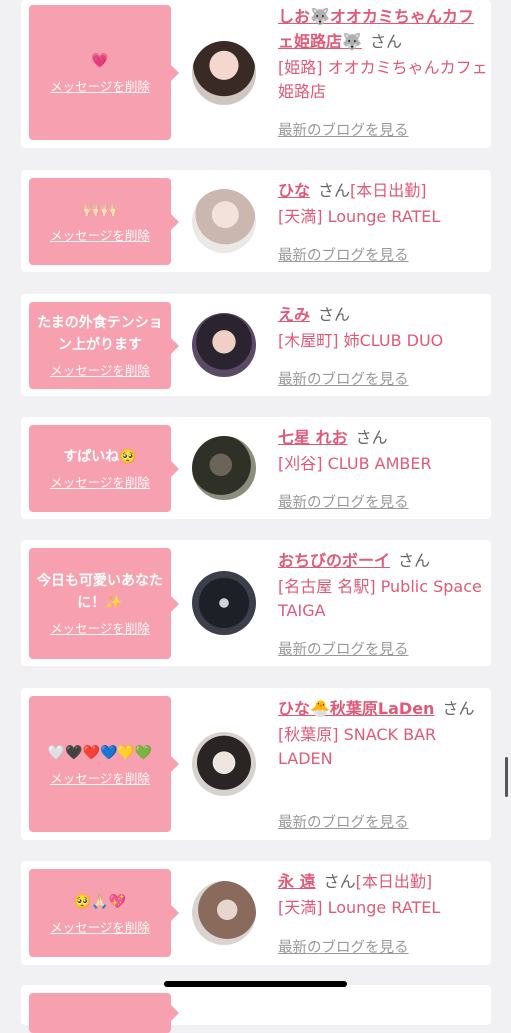 Image resolution: width=511 pixels, height=1033 pixels. Describe the element at coordinates (355, 463) in the screenshot. I see `shop-name: [刈谷] CLUB AMBER` at that location.